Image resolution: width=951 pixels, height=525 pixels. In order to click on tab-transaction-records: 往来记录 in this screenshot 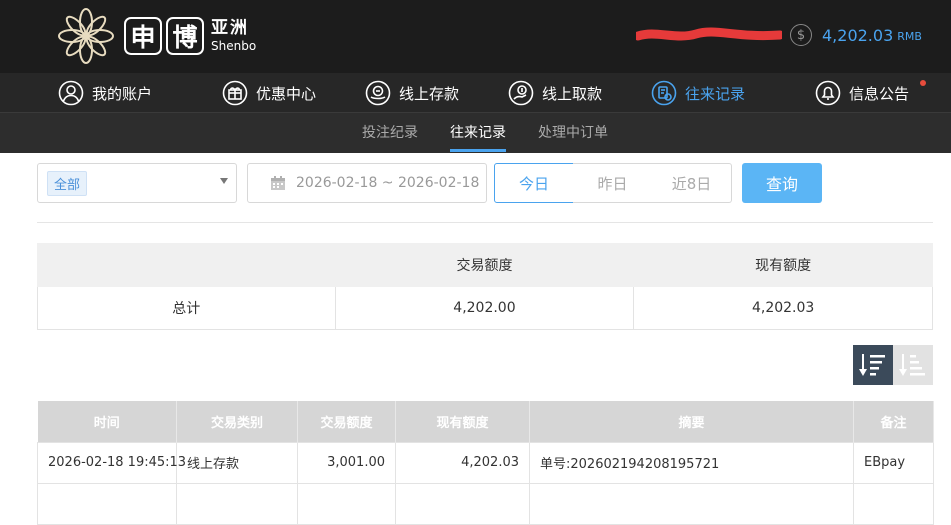, I will do `click(478, 133)`.